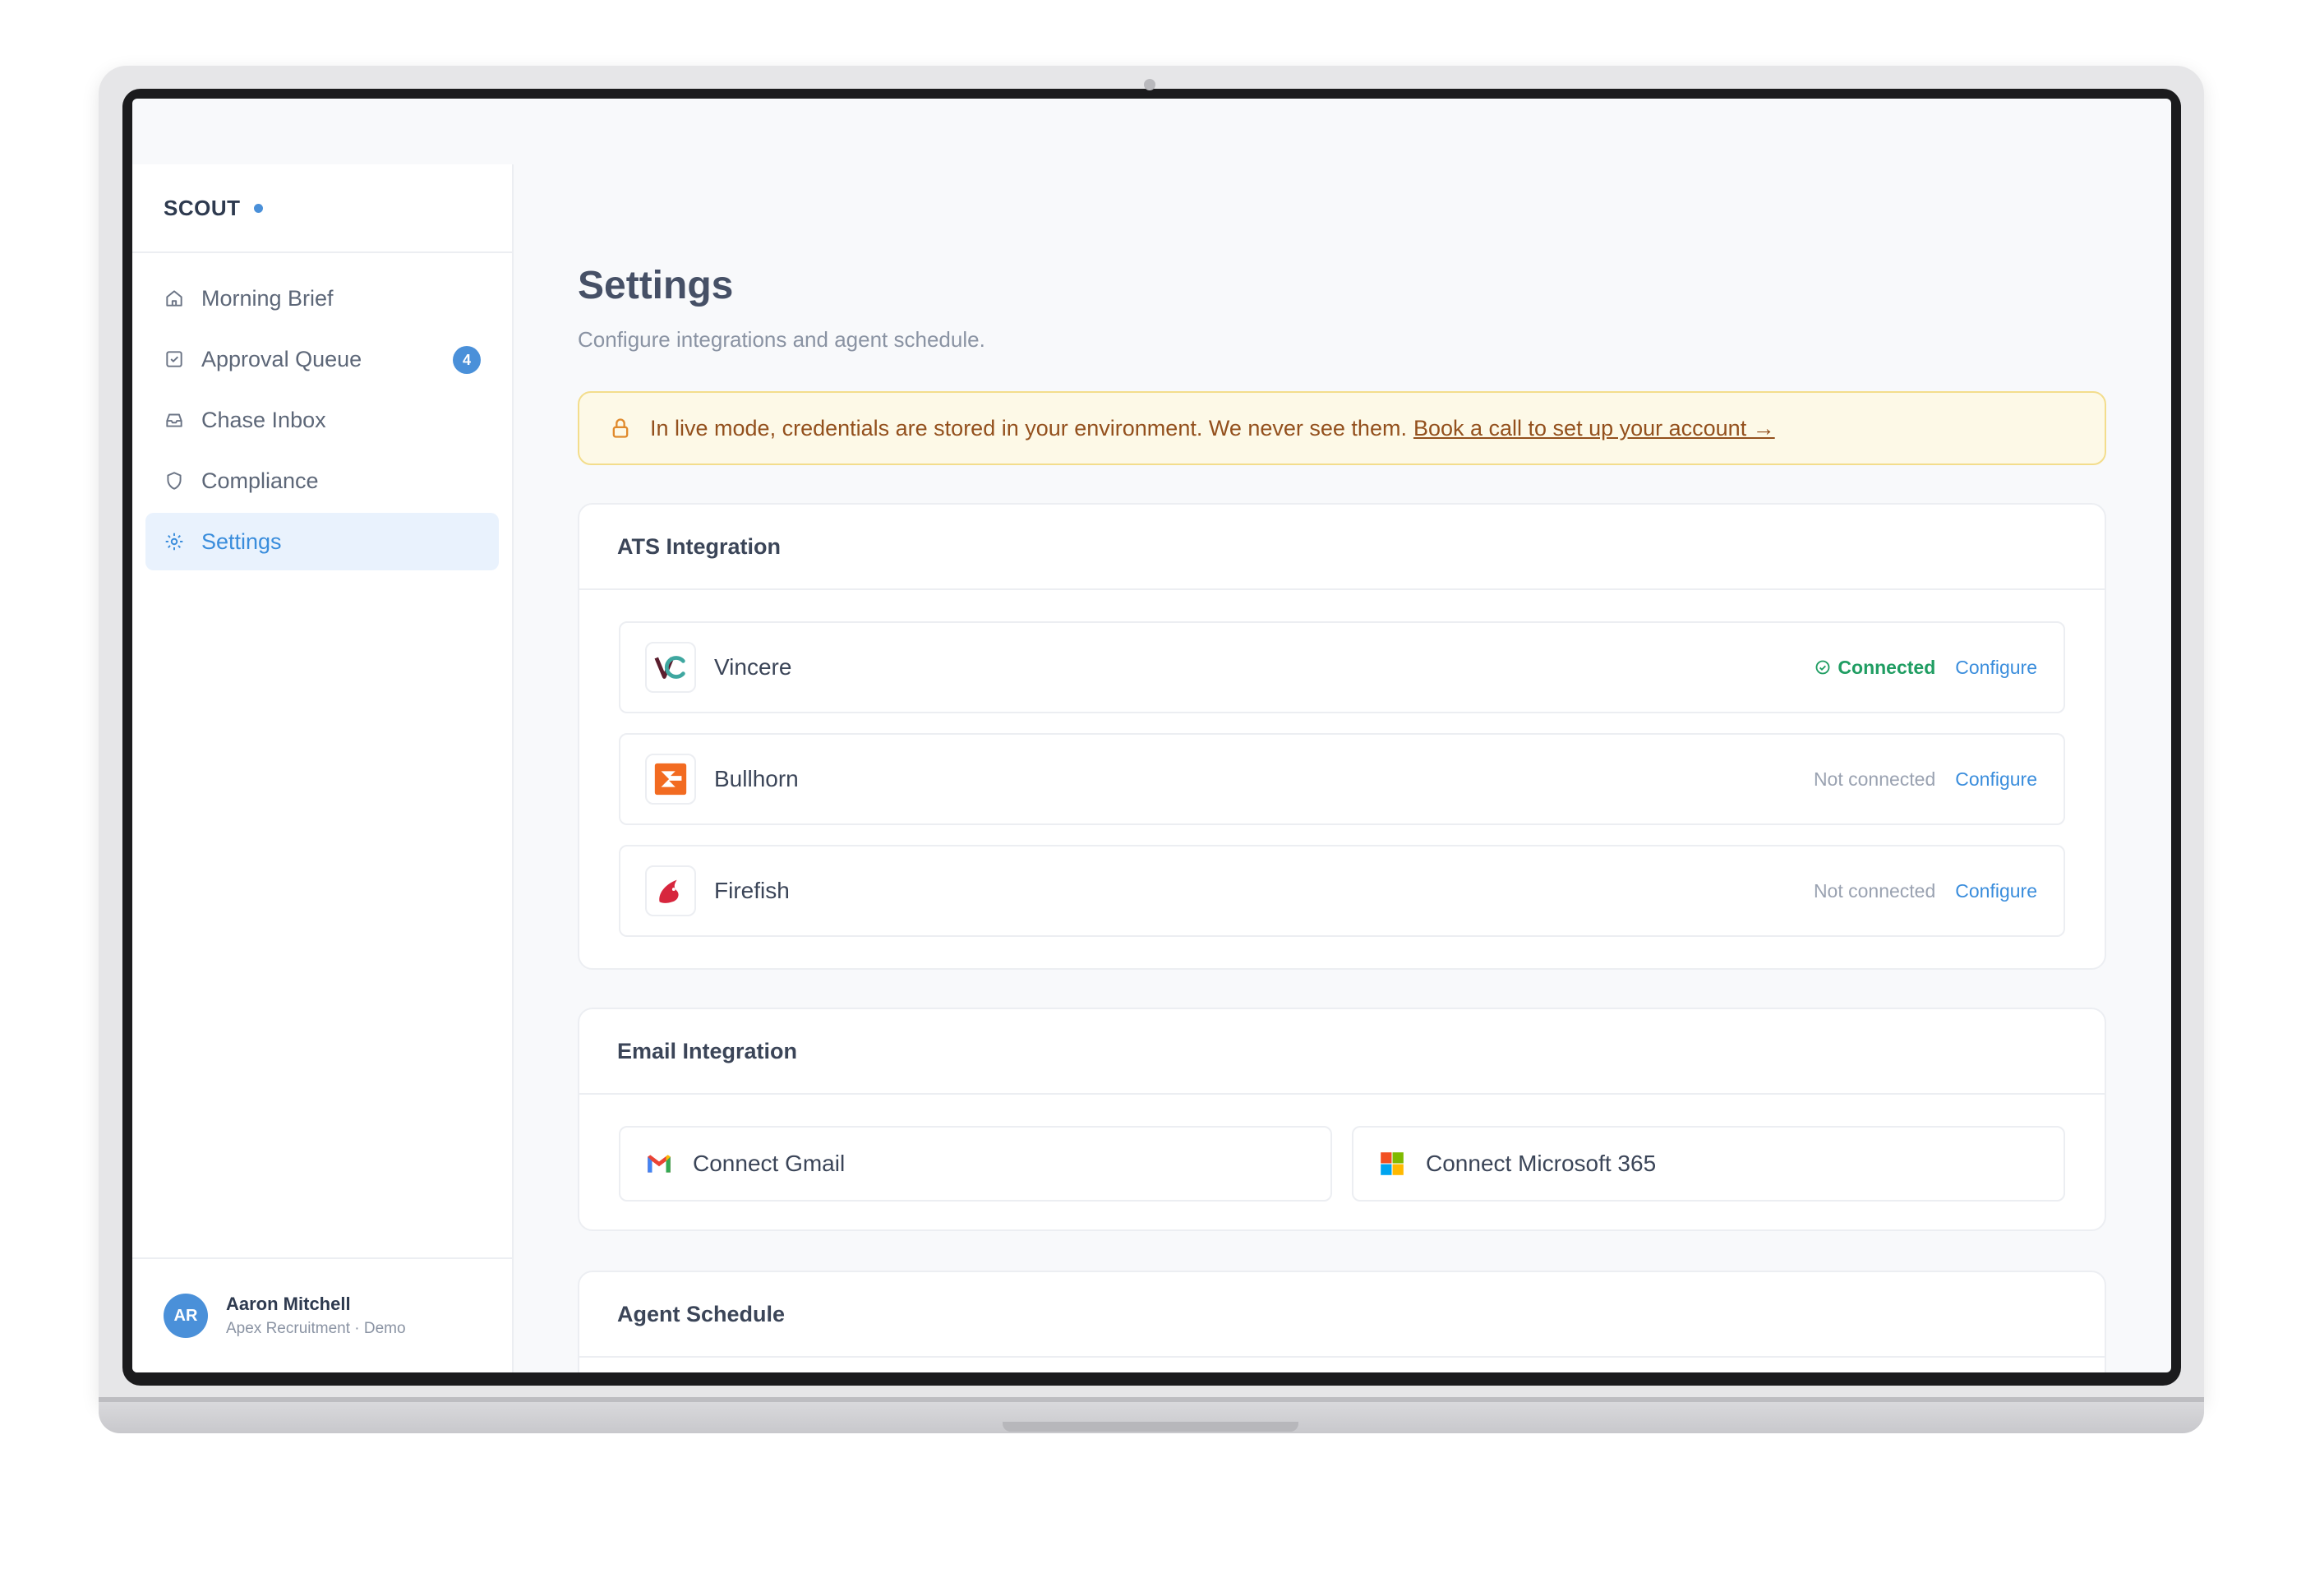 The width and height of the screenshot is (2301, 1596). What do you see at coordinates (174, 420) in the screenshot?
I see `inbox-icon` at bounding box center [174, 420].